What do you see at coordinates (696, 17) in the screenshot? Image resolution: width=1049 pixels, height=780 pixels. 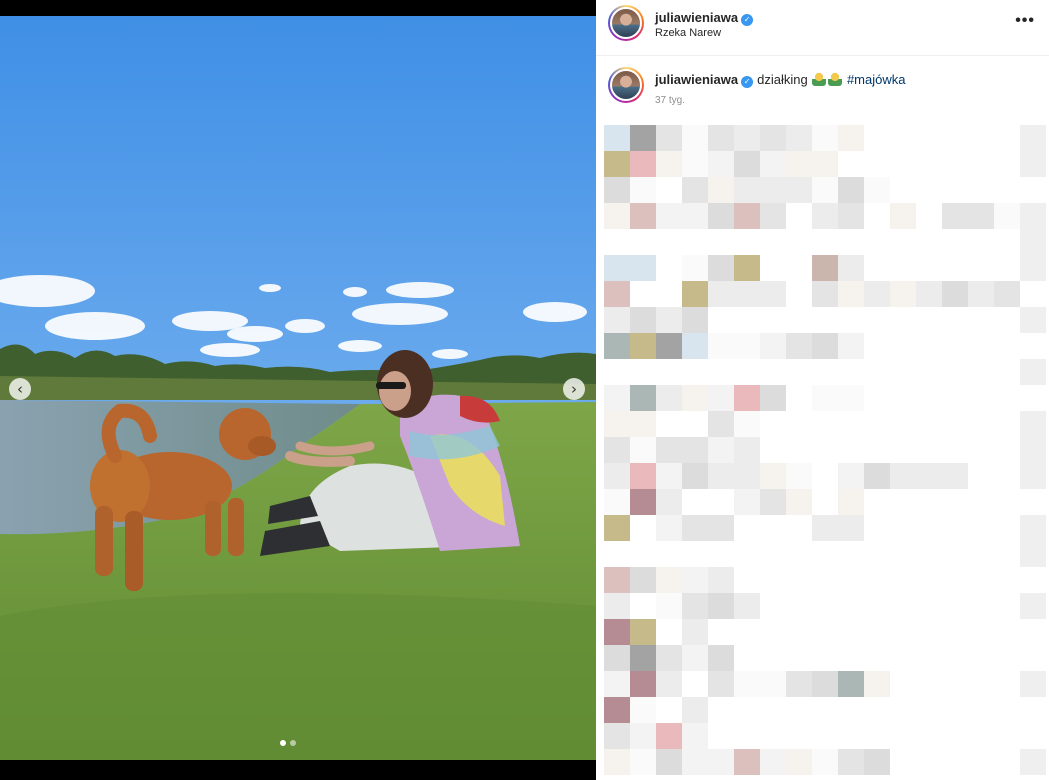 I see `username-link: juliawieniawa` at bounding box center [696, 17].